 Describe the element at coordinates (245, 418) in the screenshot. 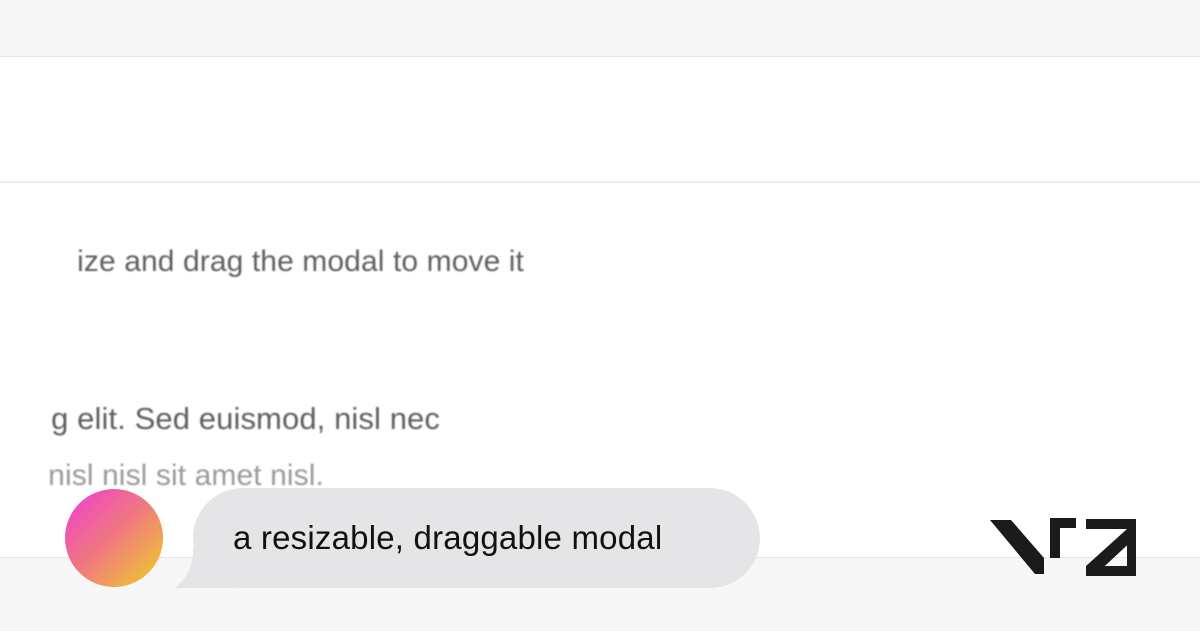

I see `modal-body-line-1: g elit. Sed euismod, nisl nec` at that location.